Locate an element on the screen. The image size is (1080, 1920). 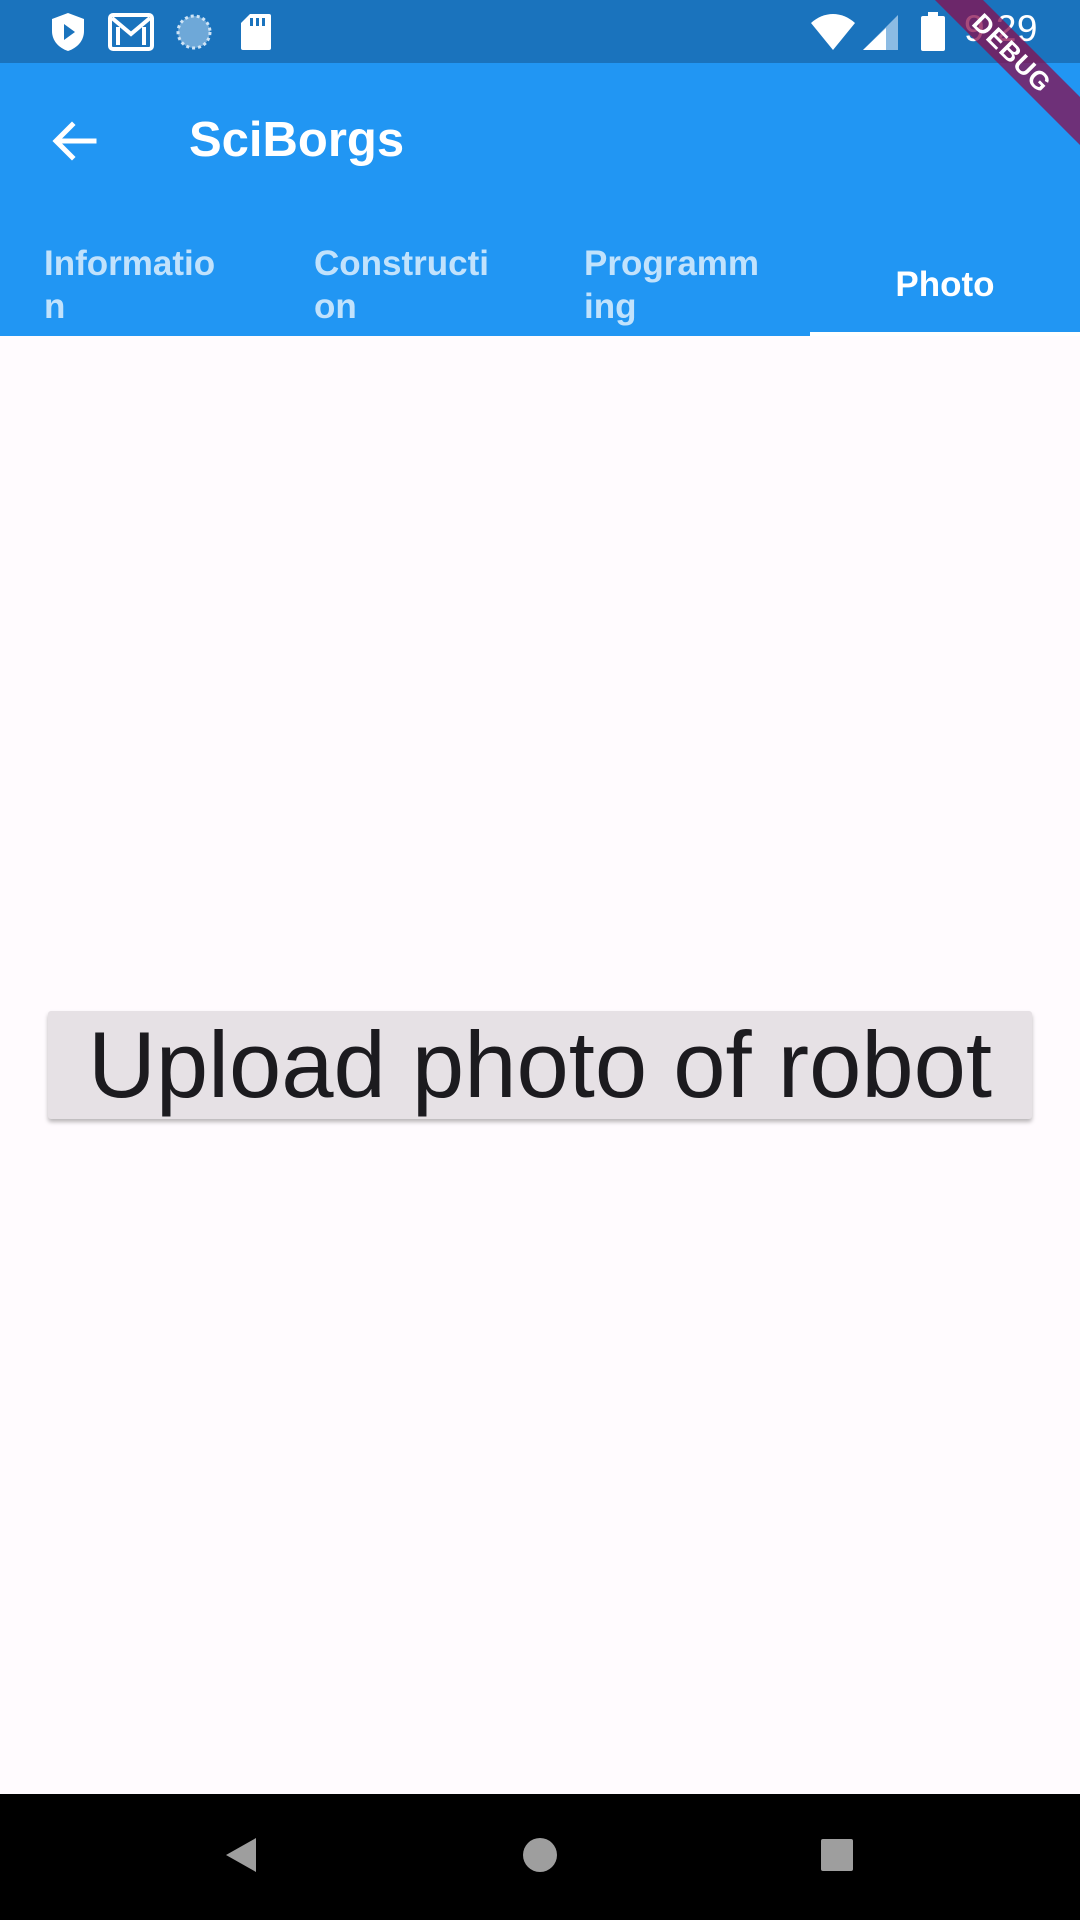
status-bar: 9:29 is located at coordinates (540, 31).